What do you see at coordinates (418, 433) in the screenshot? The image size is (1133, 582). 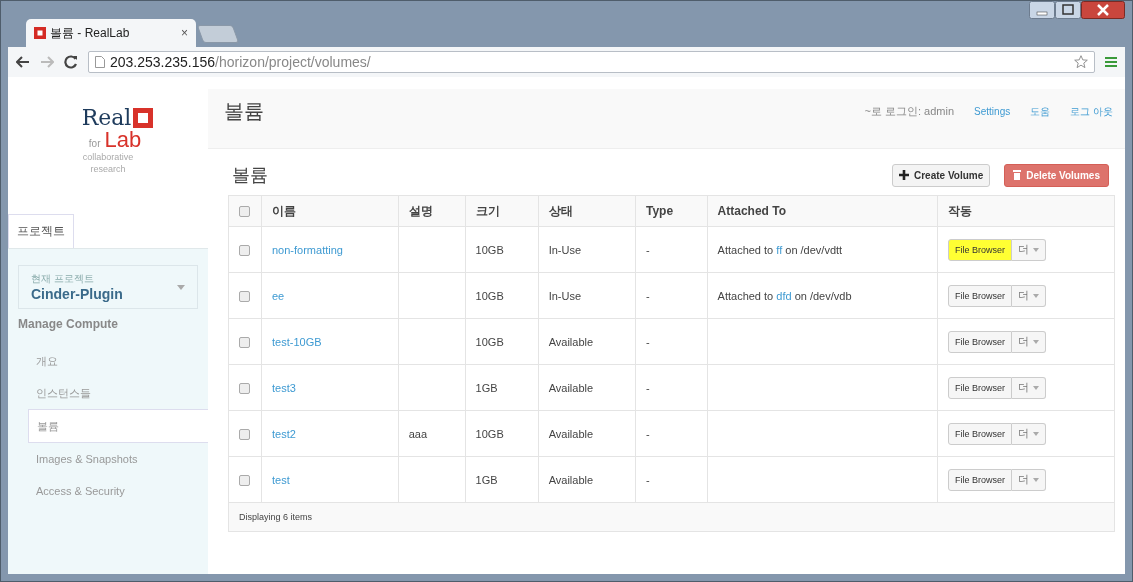 I see `table-cell: aaa` at bounding box center [418, 433].